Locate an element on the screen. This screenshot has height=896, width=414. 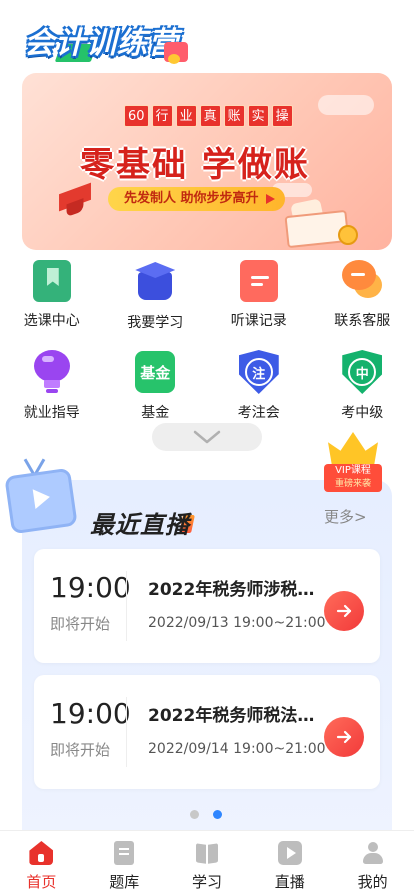
crown-icon is located at coordinates (353, 449).